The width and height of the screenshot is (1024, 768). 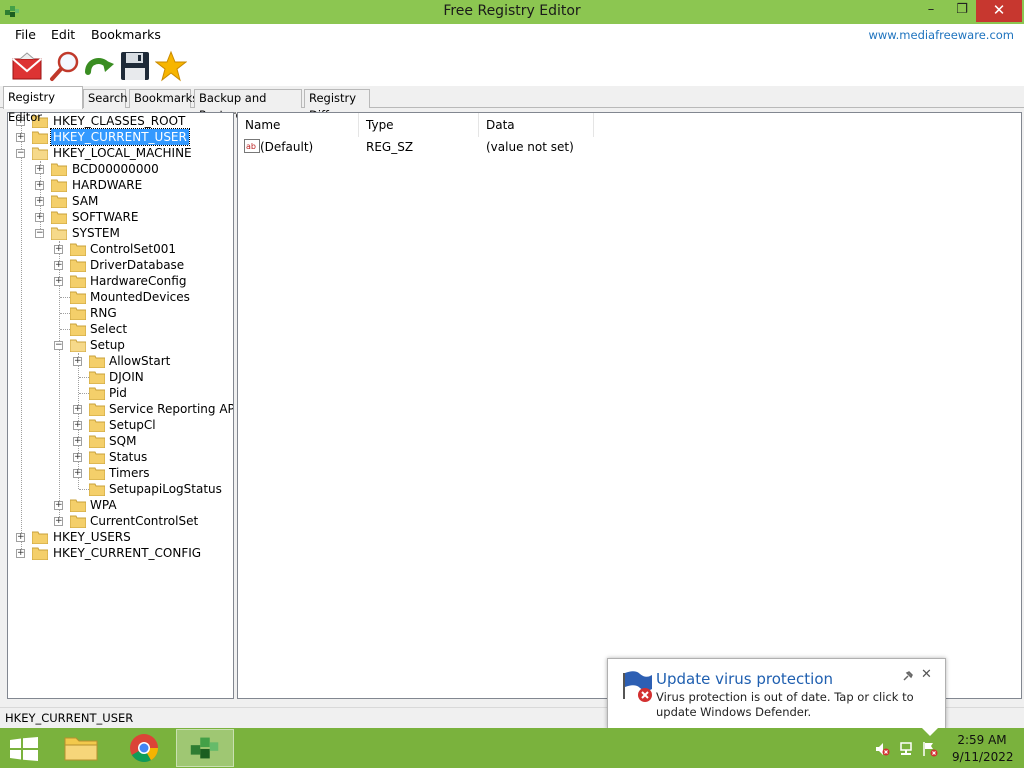 What do you see at coordinates (140, 297) in the screenshot?
I see `tree-label: MountedDevices` at bounding box center [140, 297].